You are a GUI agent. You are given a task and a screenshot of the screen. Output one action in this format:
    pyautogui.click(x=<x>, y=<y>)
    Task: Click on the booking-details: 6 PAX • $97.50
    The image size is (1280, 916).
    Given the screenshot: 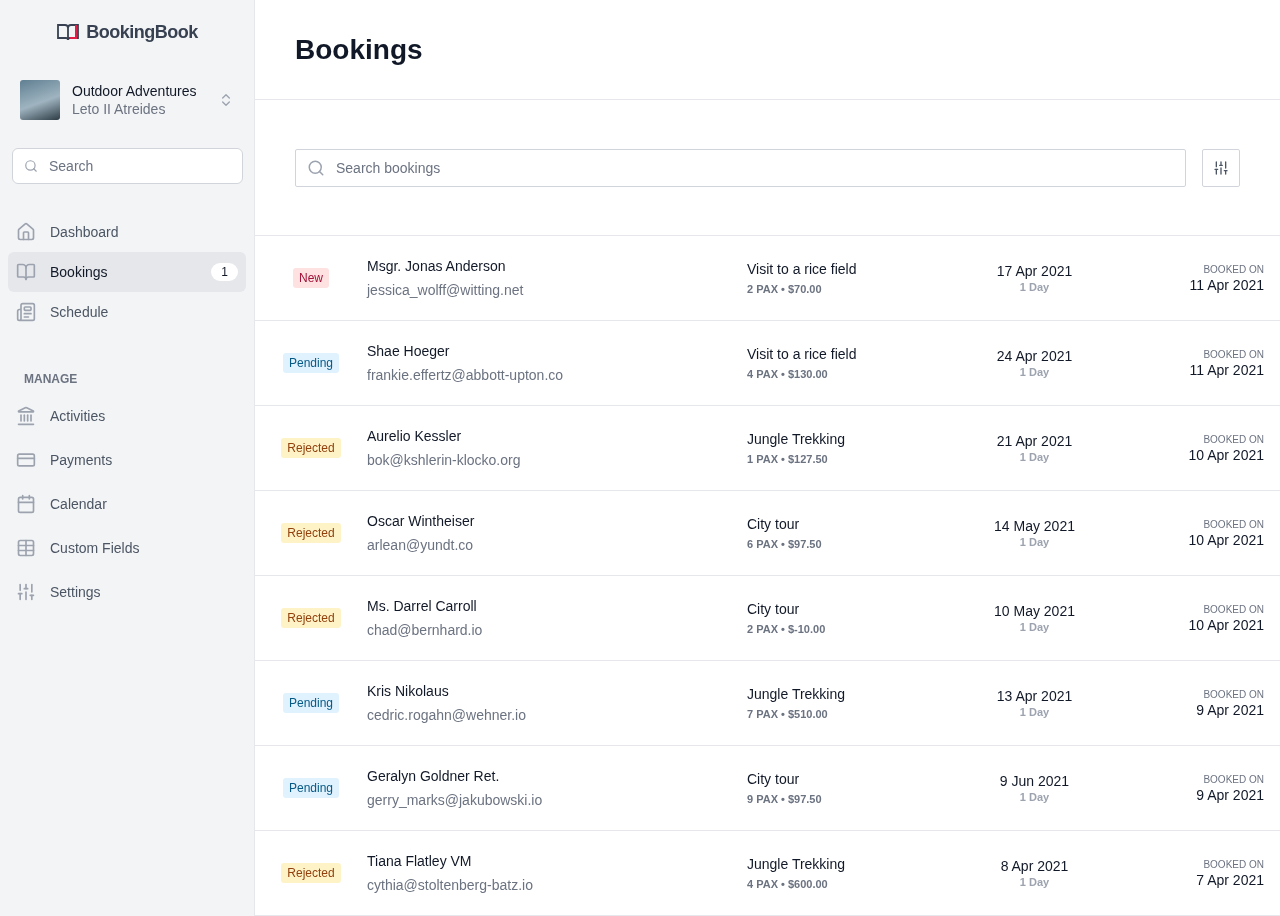 What is the action you would take?
    pyautogui.click(x=784, y=544)
    